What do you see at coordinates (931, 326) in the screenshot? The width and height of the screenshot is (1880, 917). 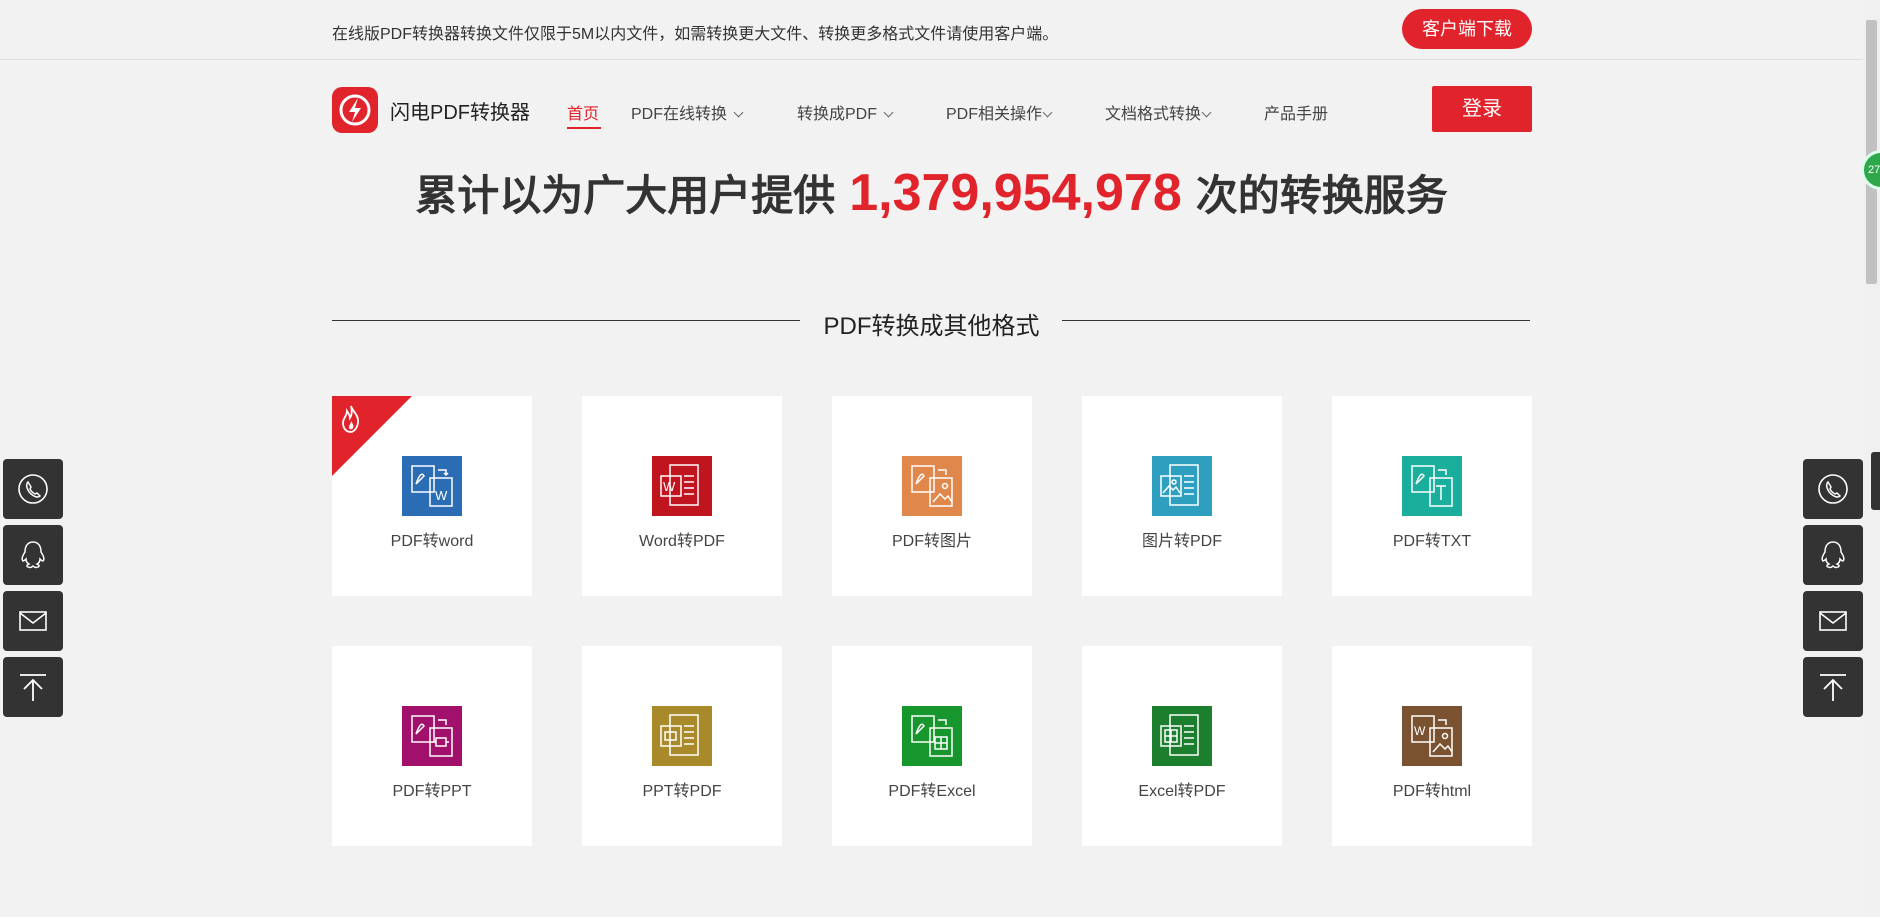 I see `section-title: PDF转换成其他格式` at bounding box center [931, 326].